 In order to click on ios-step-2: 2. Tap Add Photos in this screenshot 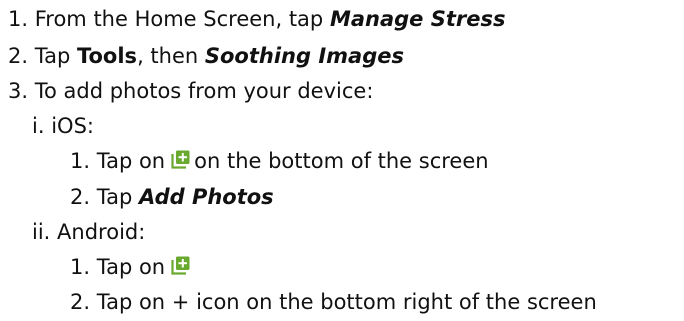, I will do `click(172, 197)`.